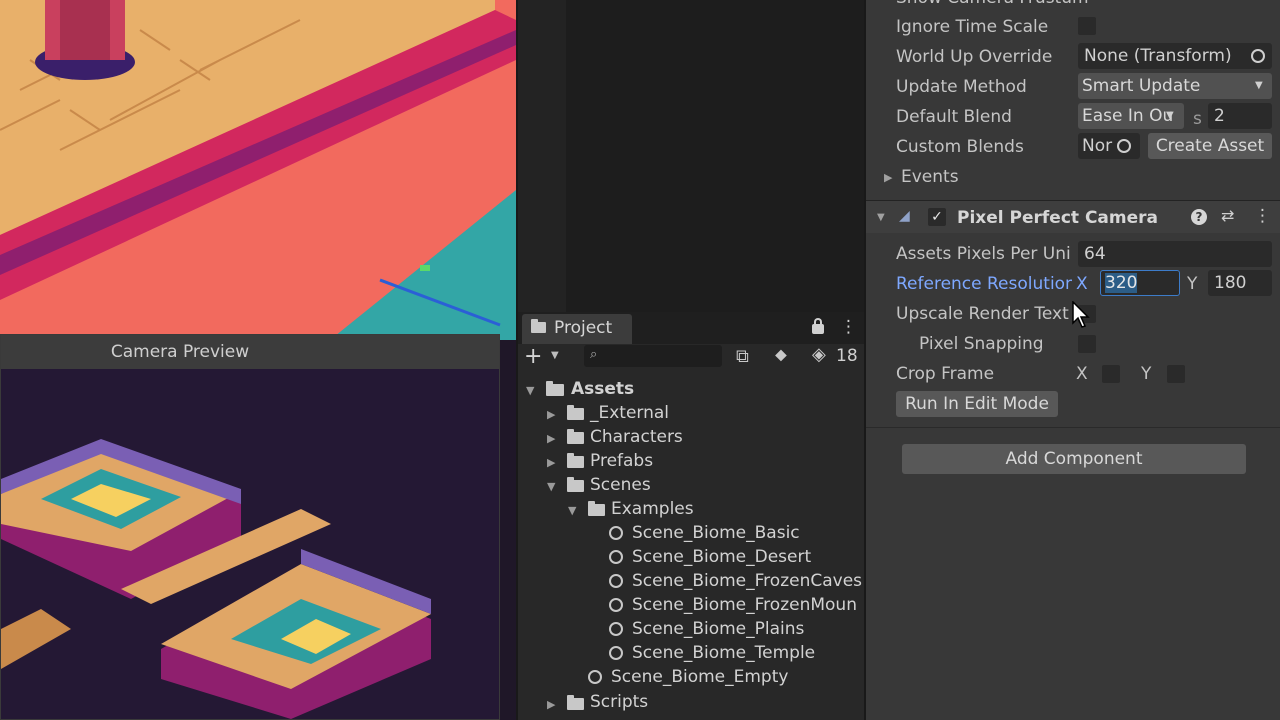 The height and width of the screenshot is (720, 1280). Describe the element at coordinates (982, 314) in the screenshot. I see `upscale-render-texture-label: Upscale Render Text` at that location.